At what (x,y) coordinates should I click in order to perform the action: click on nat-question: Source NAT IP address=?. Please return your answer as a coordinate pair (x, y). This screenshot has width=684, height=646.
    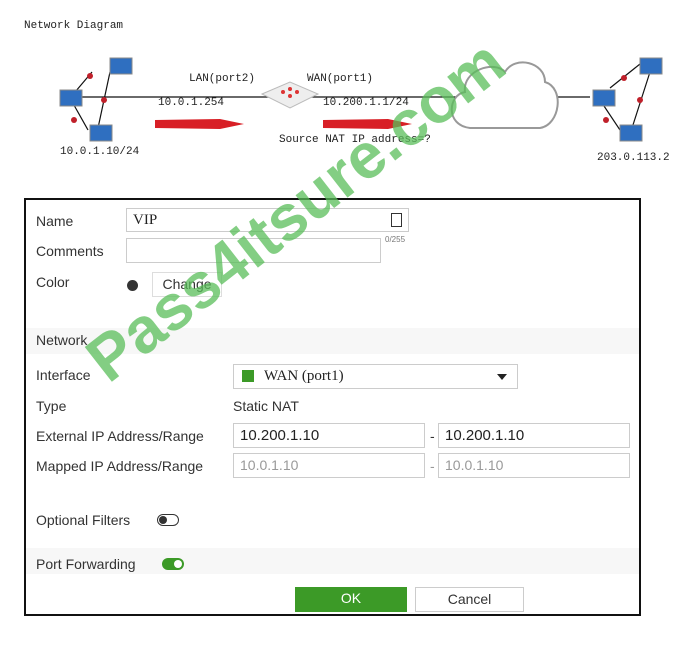
    Looking at the image, I should click on (355, 140).